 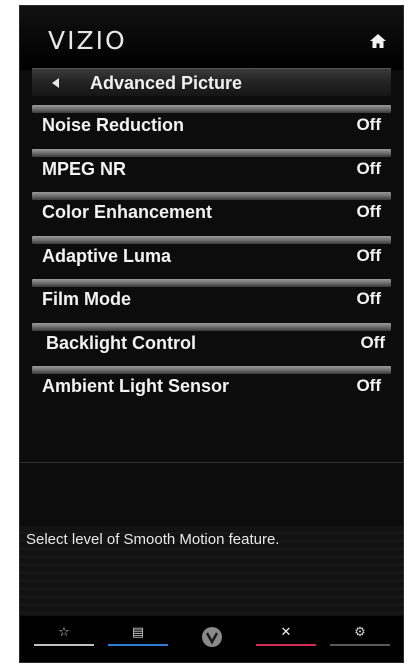 I want to click on menu-item-noise-reduction: Noise Reduction Off, so click(x=211, y=124).